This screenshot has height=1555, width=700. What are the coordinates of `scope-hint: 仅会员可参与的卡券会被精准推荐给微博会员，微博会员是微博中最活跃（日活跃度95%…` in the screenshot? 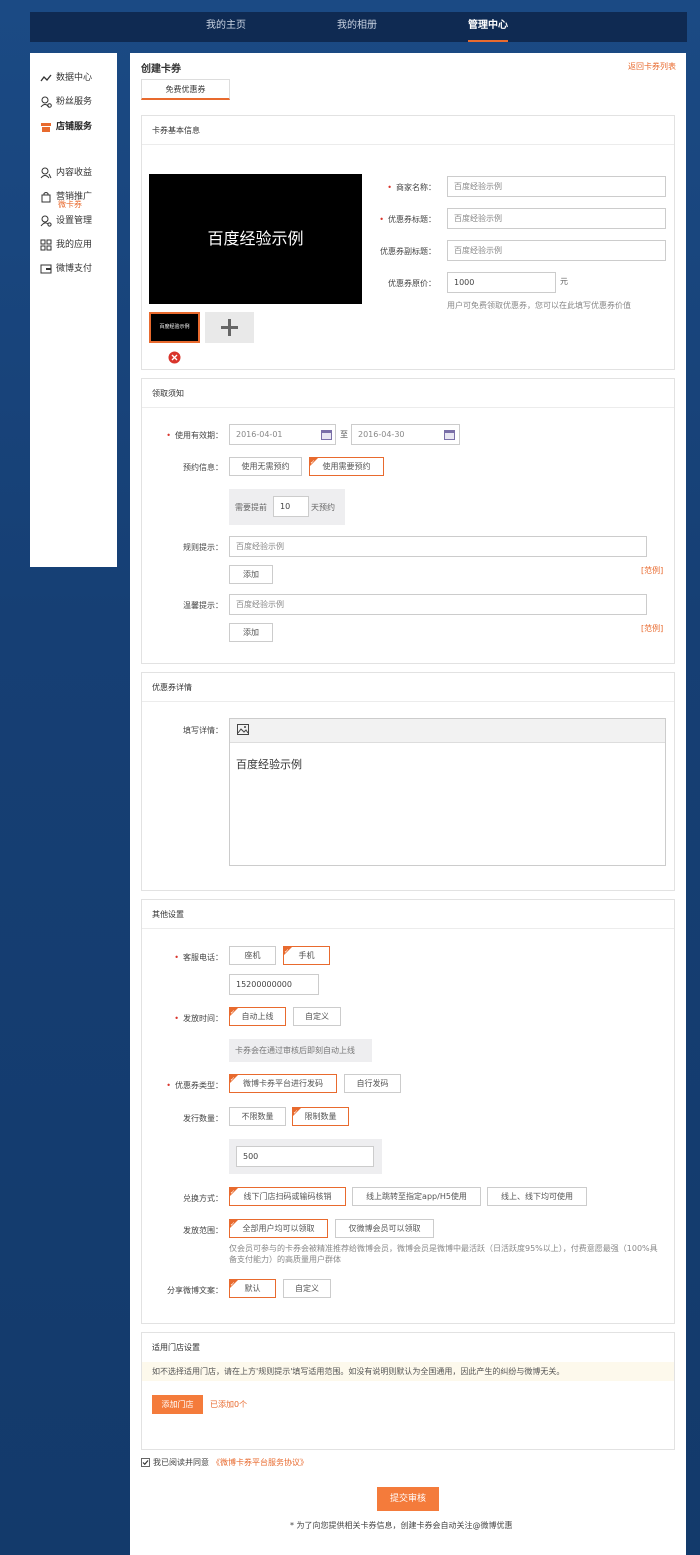 It's located at (443, 1254).